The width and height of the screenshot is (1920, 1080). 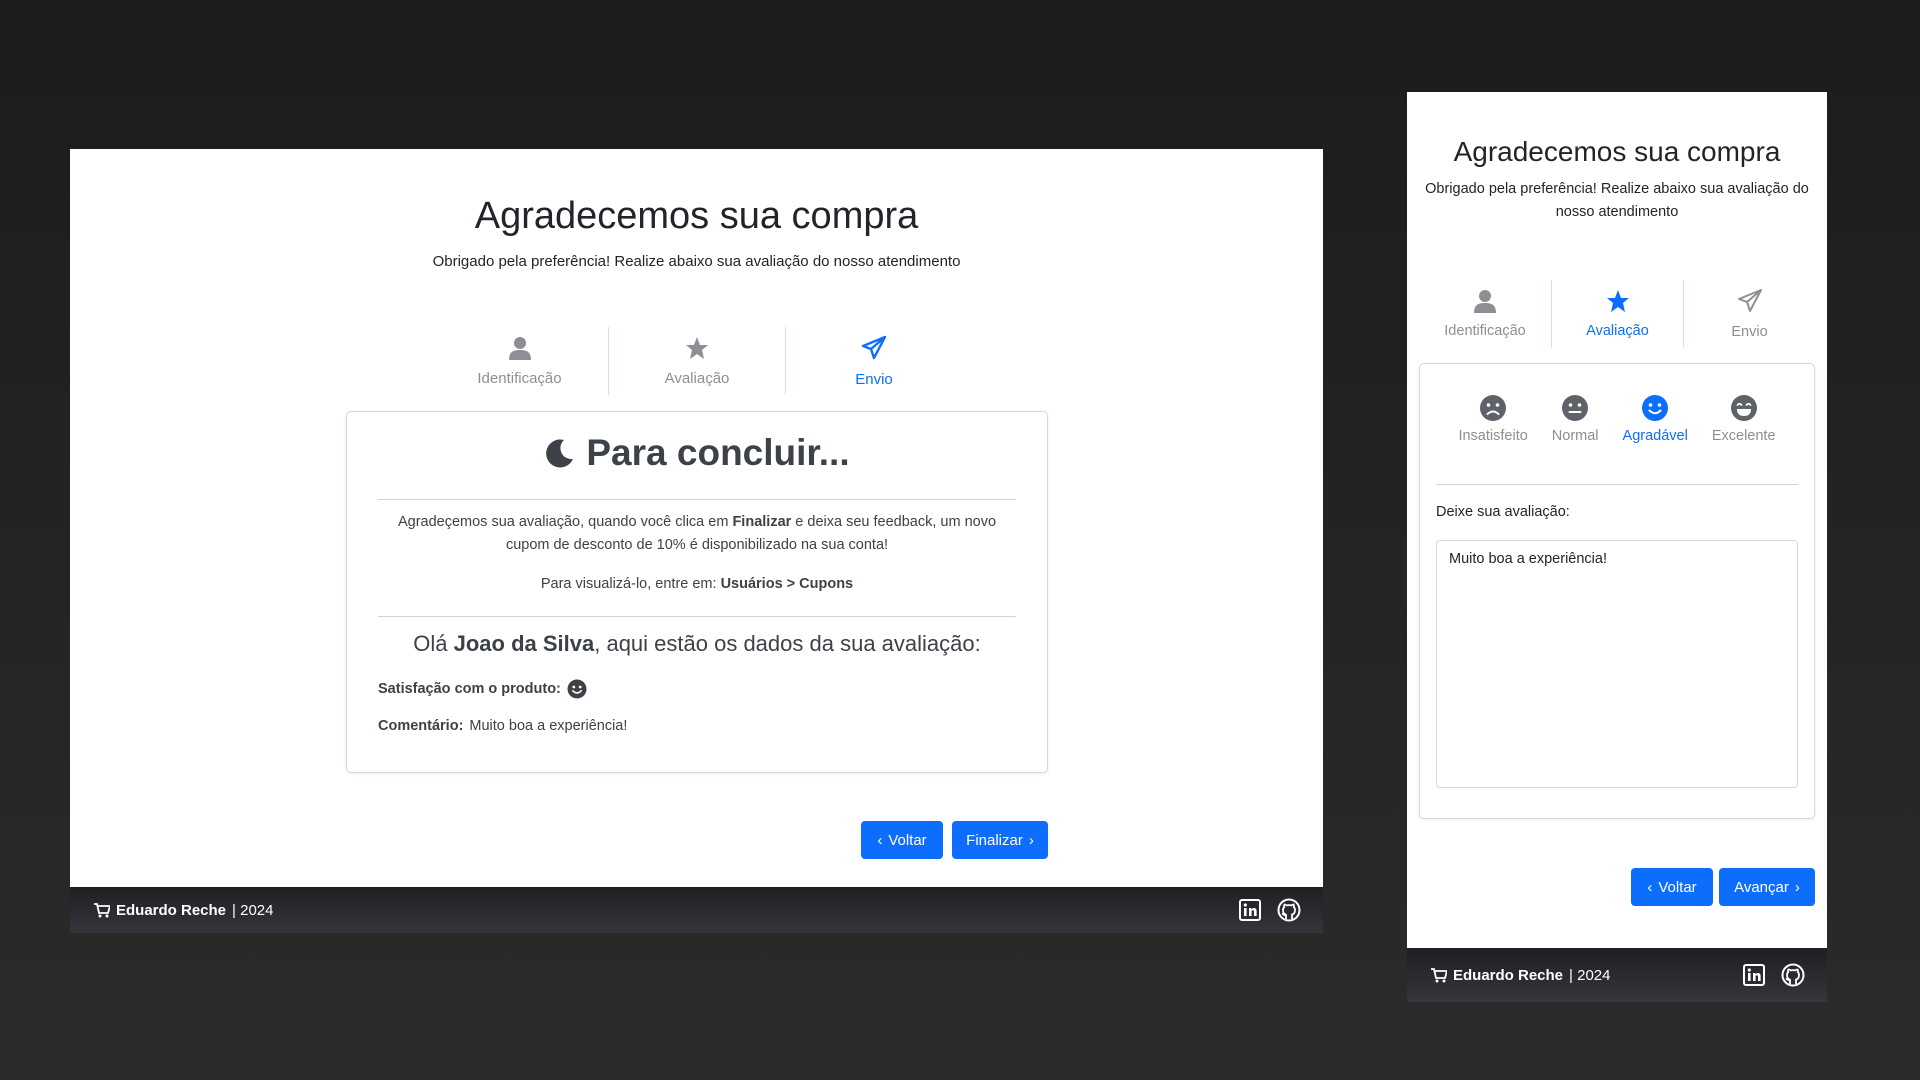 I want to click on grin-icon, so click(x=1743, y=408).